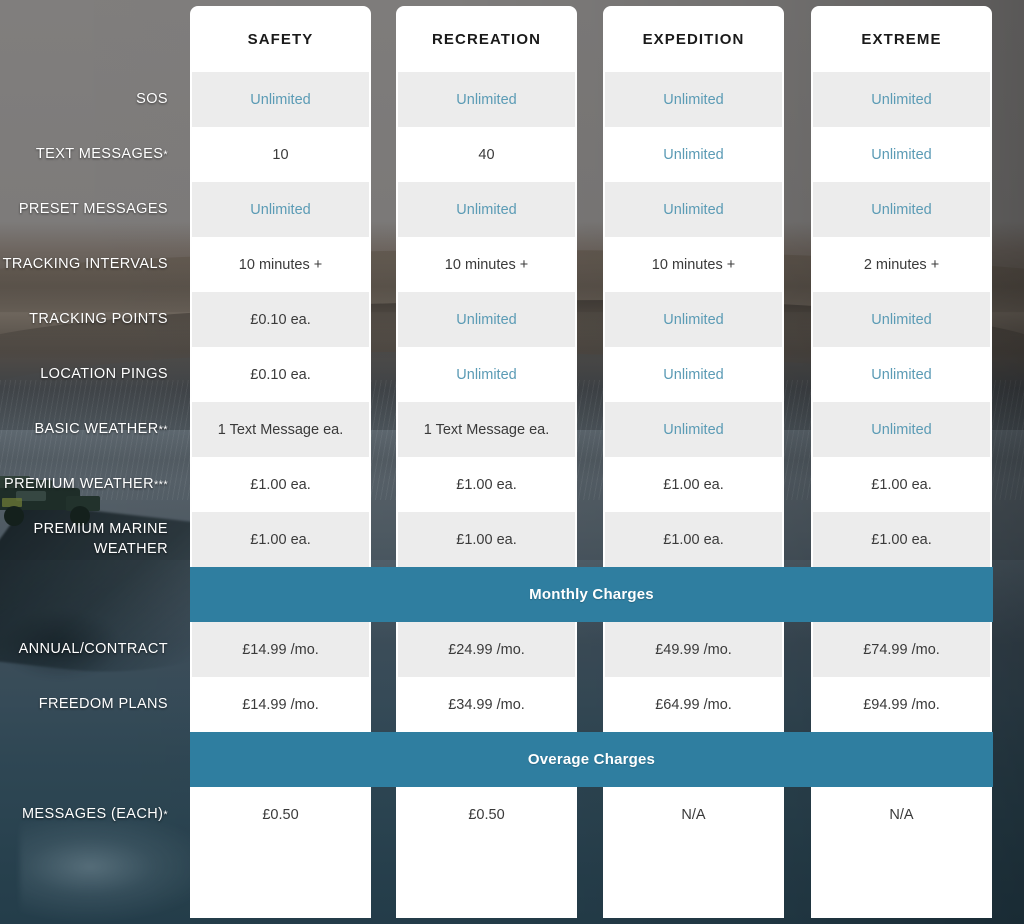 This screenshot has width=1024, height=924. What do you see at coordinates (79, 483) in the screenshot?
I see `row-label-text: PREMIUM WEATHER` at bounding box center [79, 483].